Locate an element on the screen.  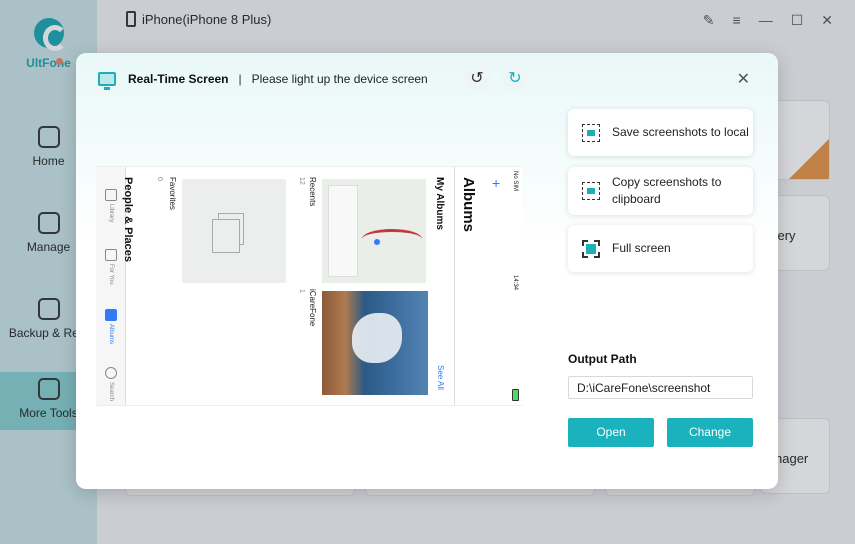
ios-tab-library: Library is located at coordinates (111, 205).